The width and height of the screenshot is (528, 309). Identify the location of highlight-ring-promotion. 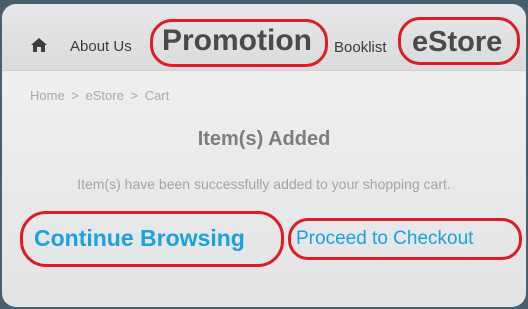
(239, 43).